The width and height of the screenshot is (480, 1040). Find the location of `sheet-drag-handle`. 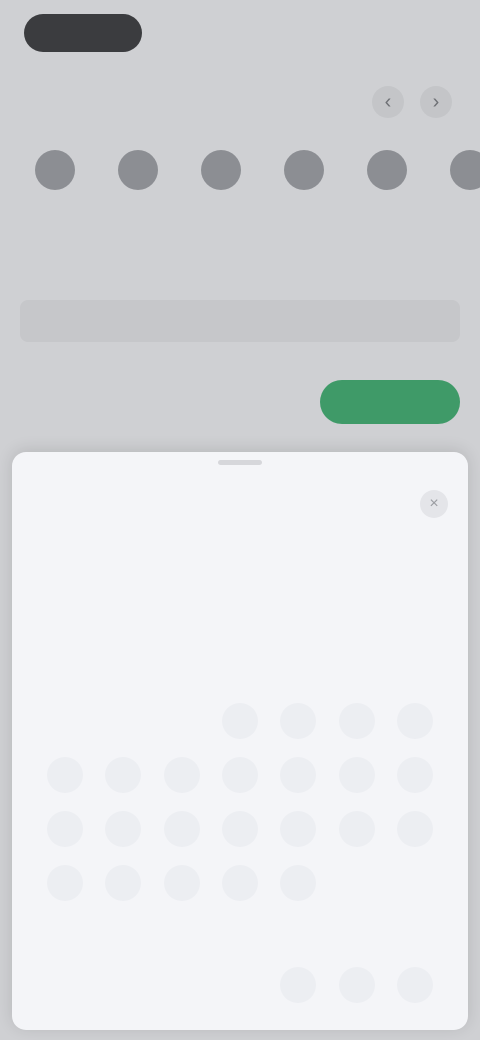

sheet-drag-handle is located at coordinates (240, 462).